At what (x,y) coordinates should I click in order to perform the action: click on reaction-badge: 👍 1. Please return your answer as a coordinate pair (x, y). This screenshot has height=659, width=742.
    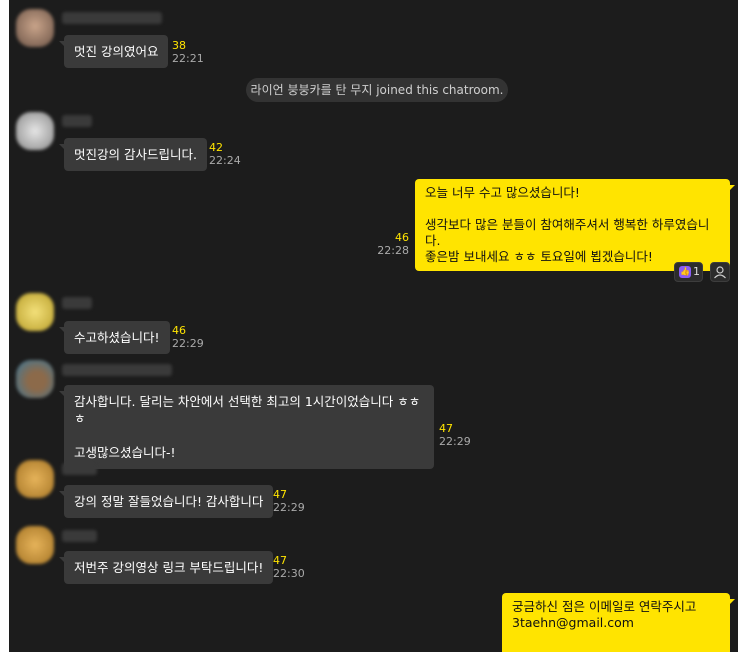
    Looking at the image, I should click on (688, 272).